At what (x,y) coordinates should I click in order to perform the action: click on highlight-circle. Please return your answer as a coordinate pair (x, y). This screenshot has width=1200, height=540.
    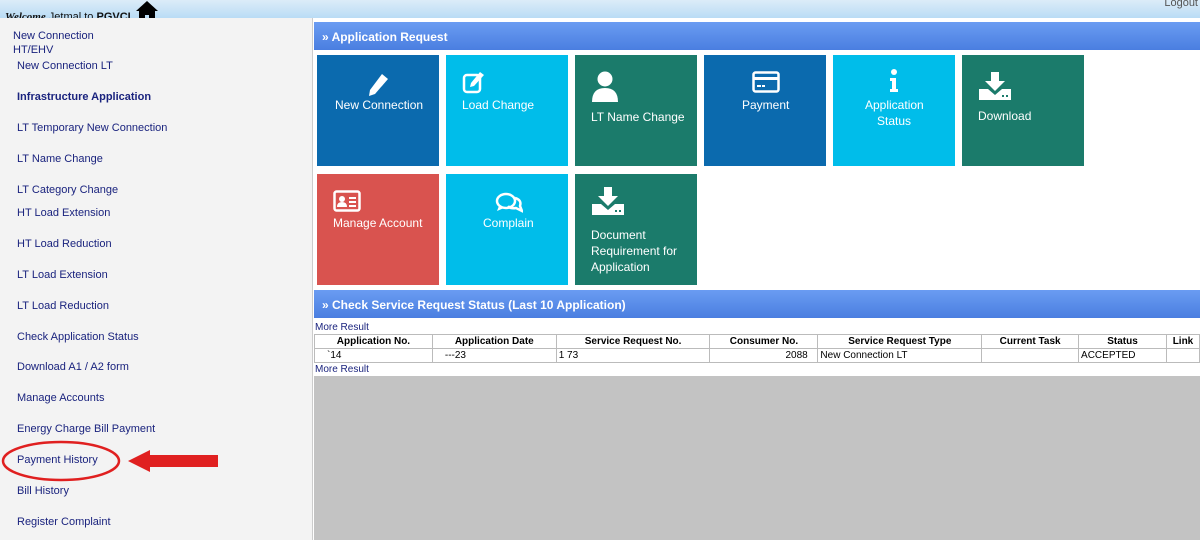
    Looking at the image, I should click on (61, 461).